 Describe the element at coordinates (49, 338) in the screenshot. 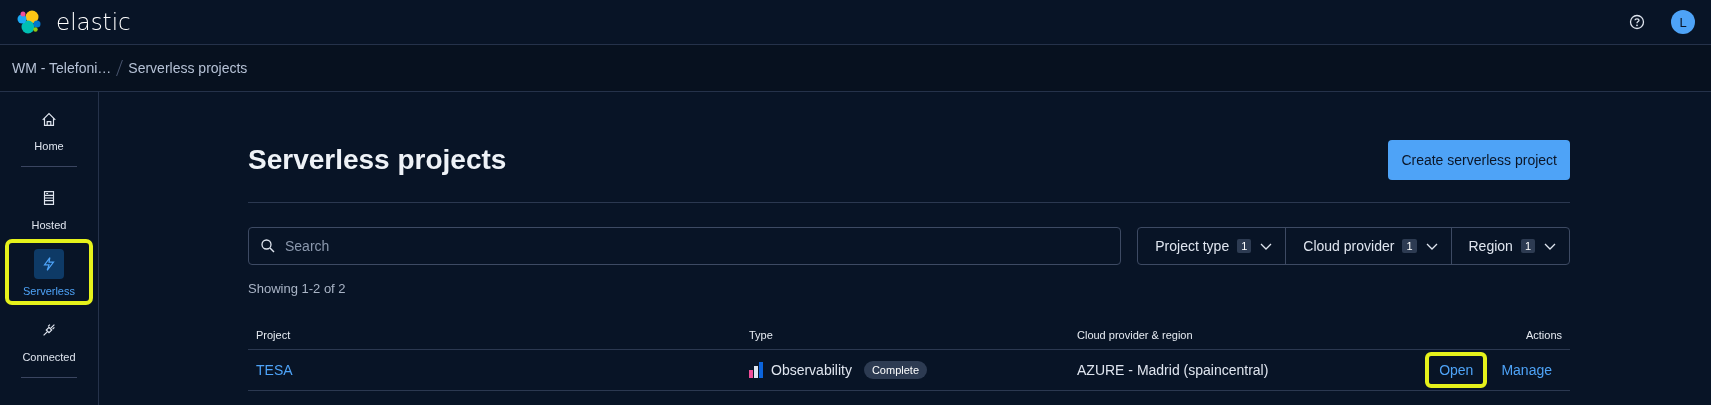

I see `sidebar-item: Connected` at that location.